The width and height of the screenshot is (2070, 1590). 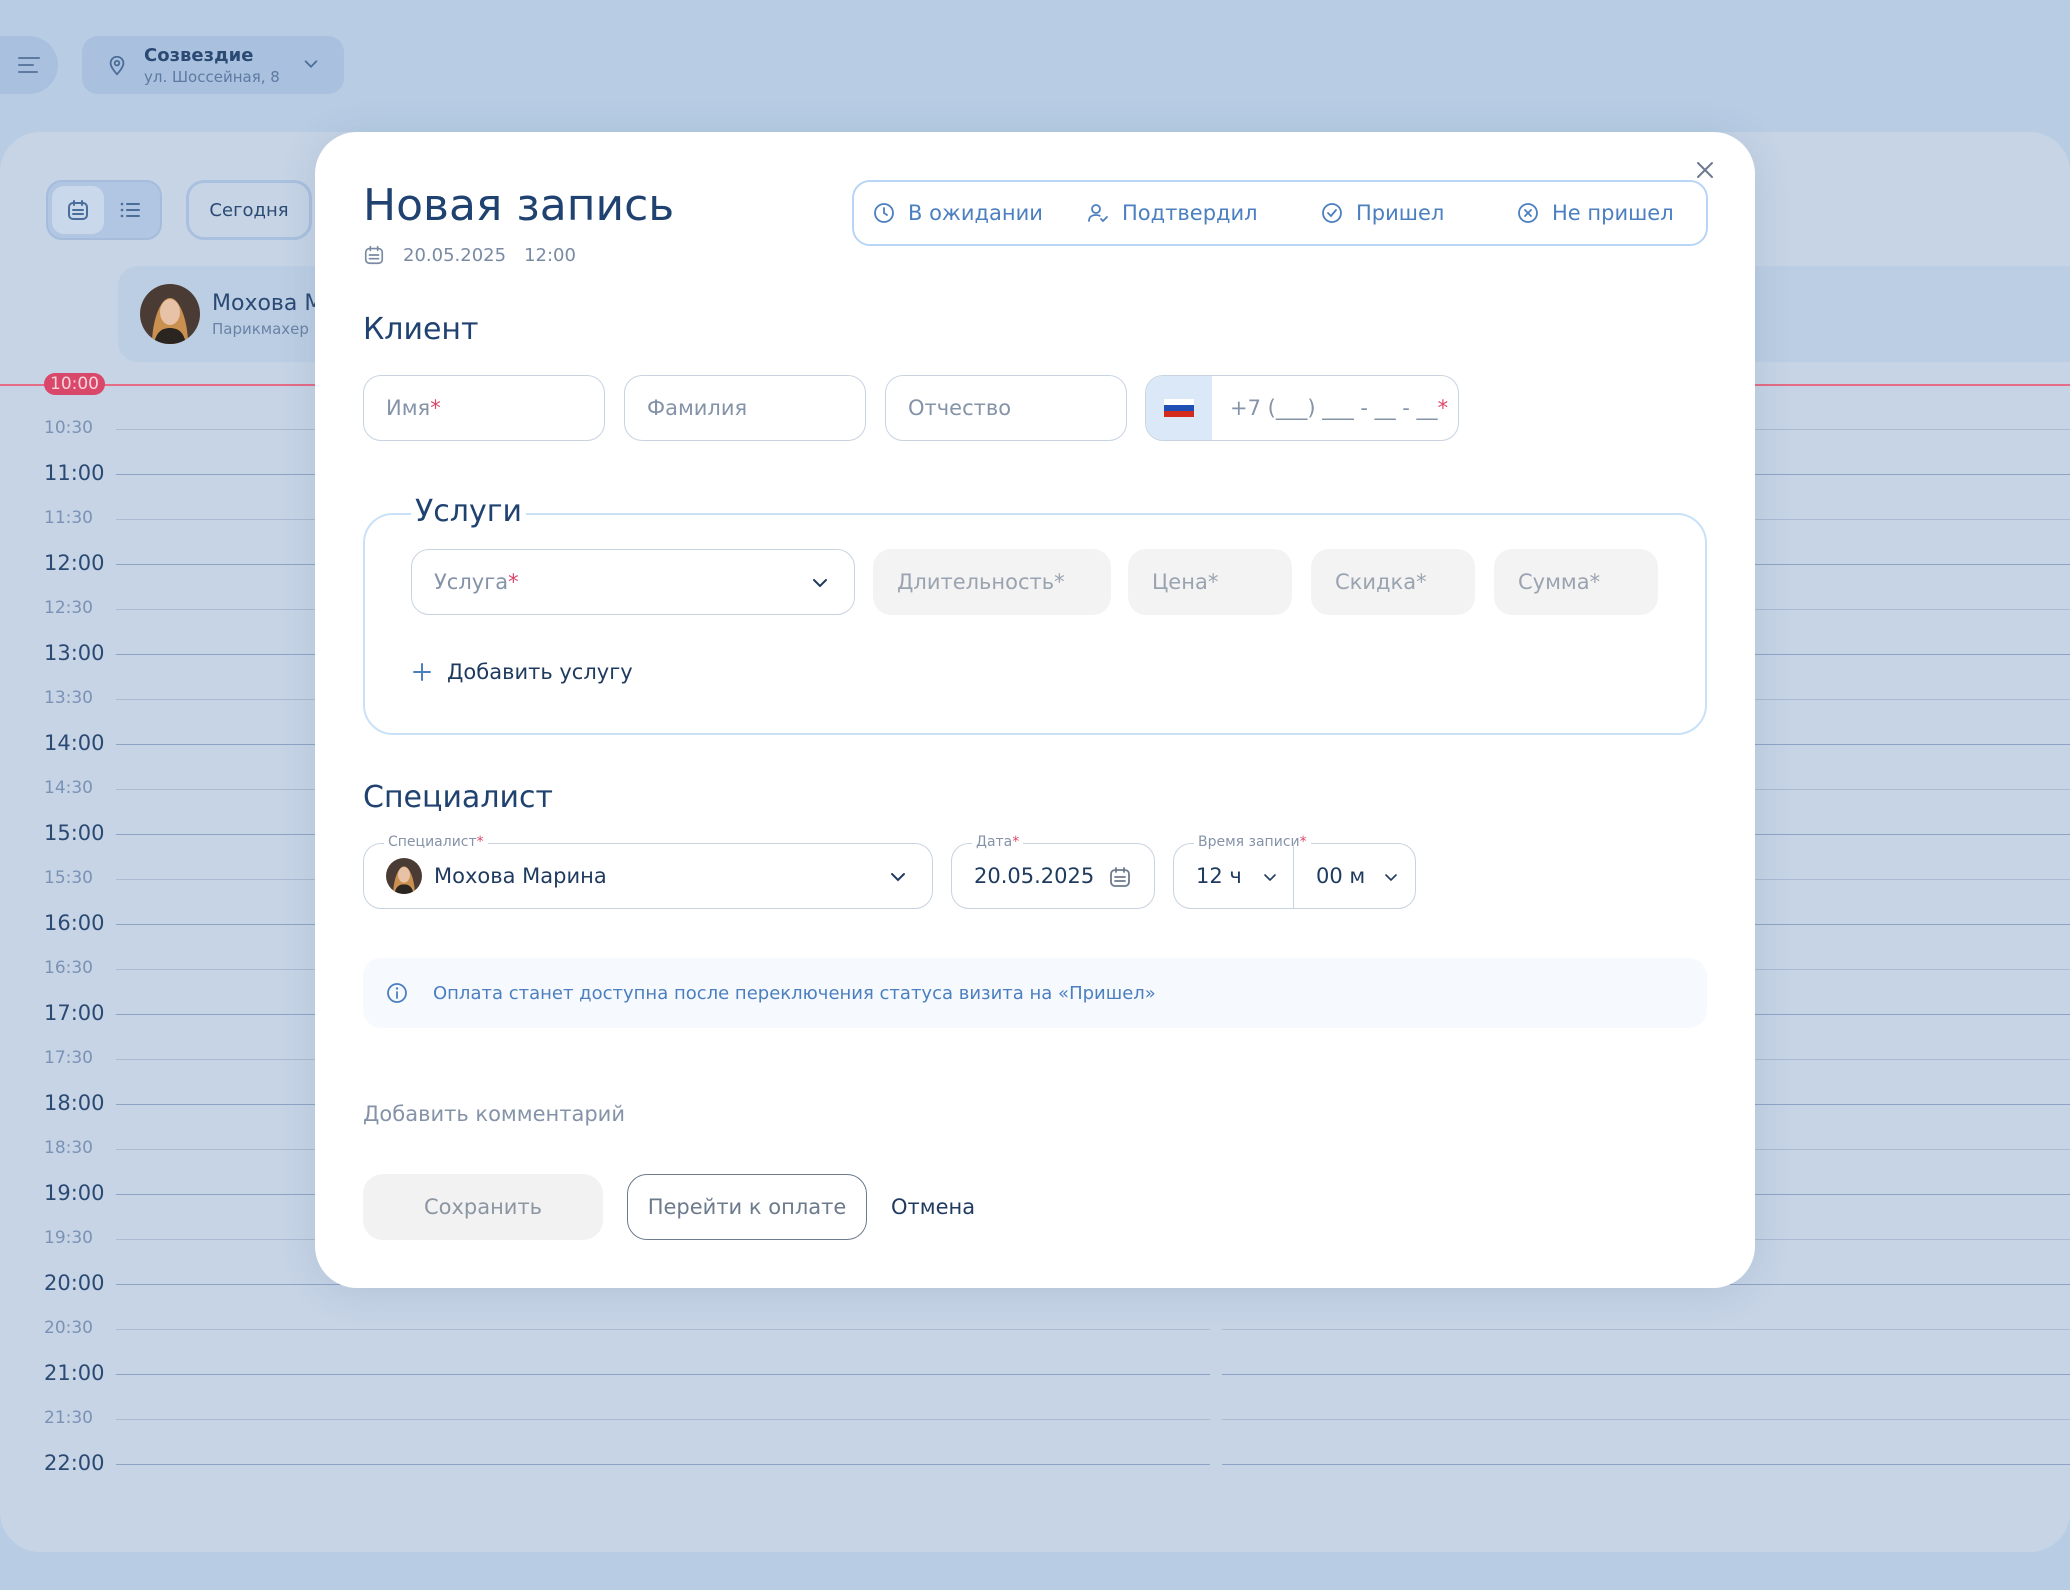 I want to click on appointment-time: 12:00, so click(x=550, y=255).